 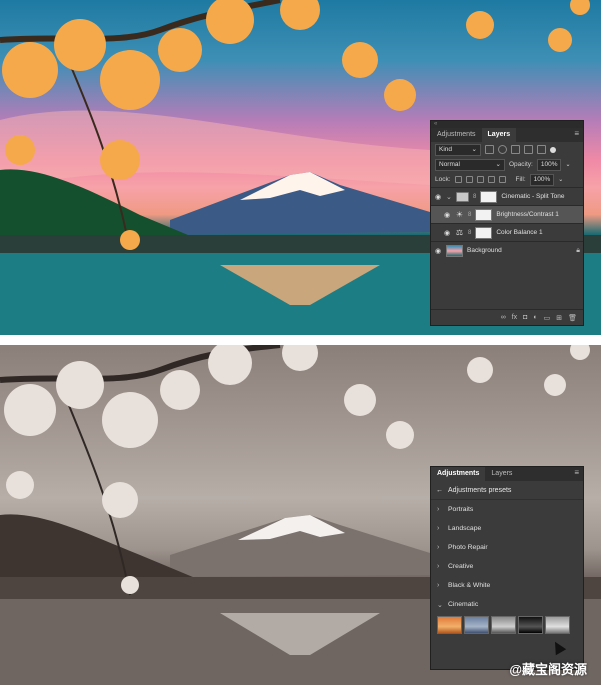 I want to click on layer-row-brightness: ◉ ☀ 8 Brightness/Contrast 1, so click(x=507, y=214).